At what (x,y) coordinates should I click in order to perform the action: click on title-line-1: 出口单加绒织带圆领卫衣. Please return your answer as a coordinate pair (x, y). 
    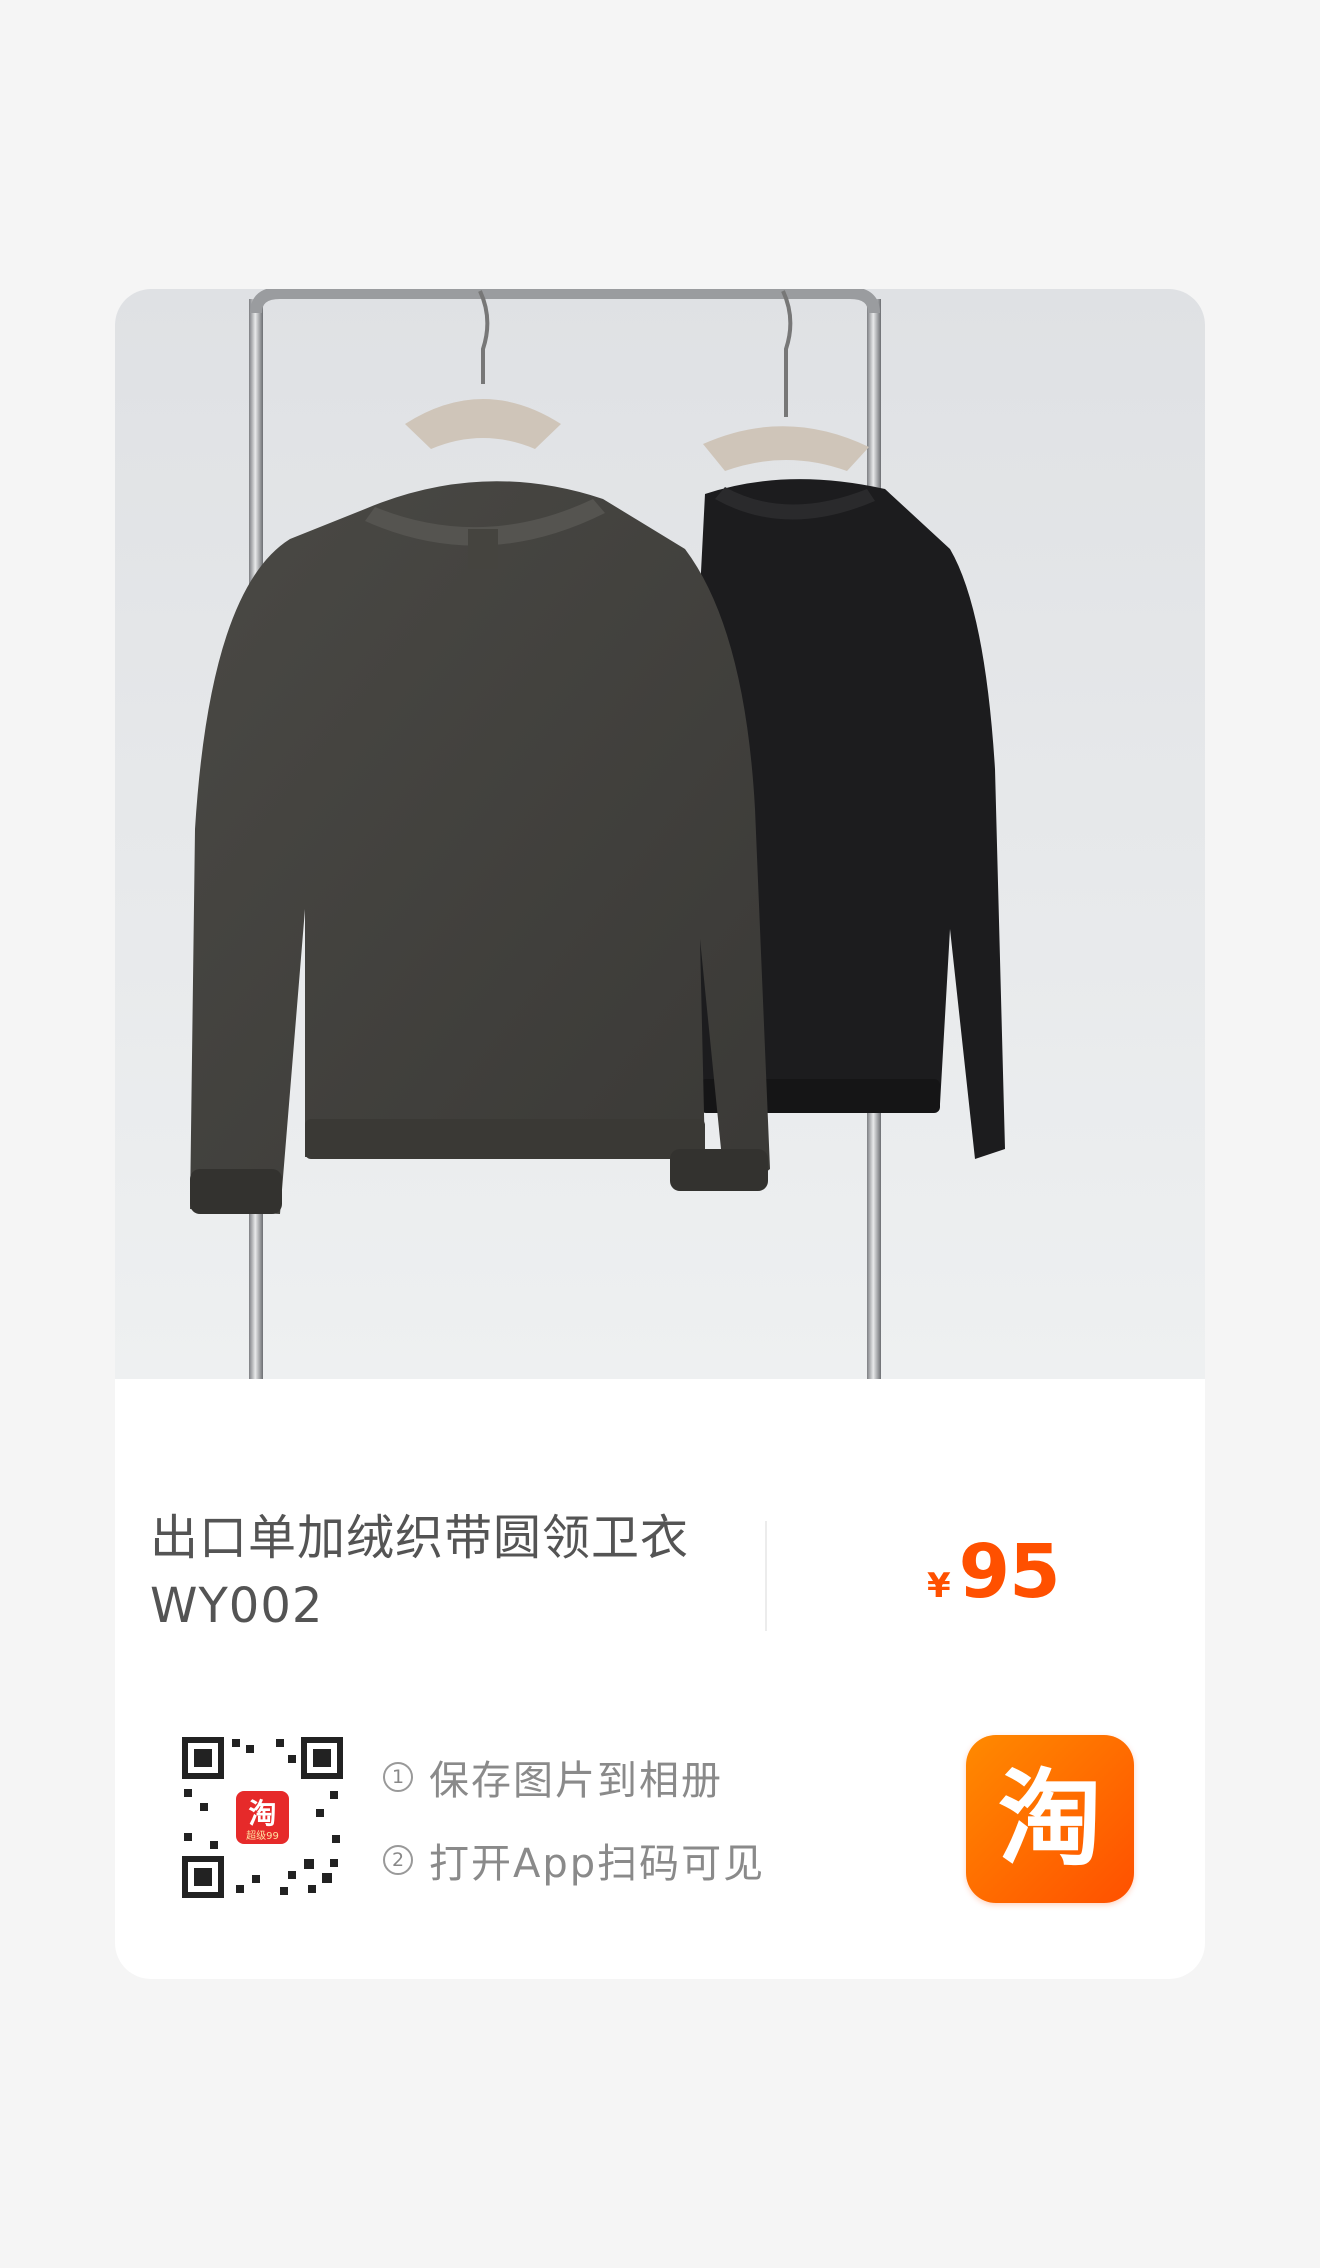
    Looking at the image, I should click on (420, 1538).